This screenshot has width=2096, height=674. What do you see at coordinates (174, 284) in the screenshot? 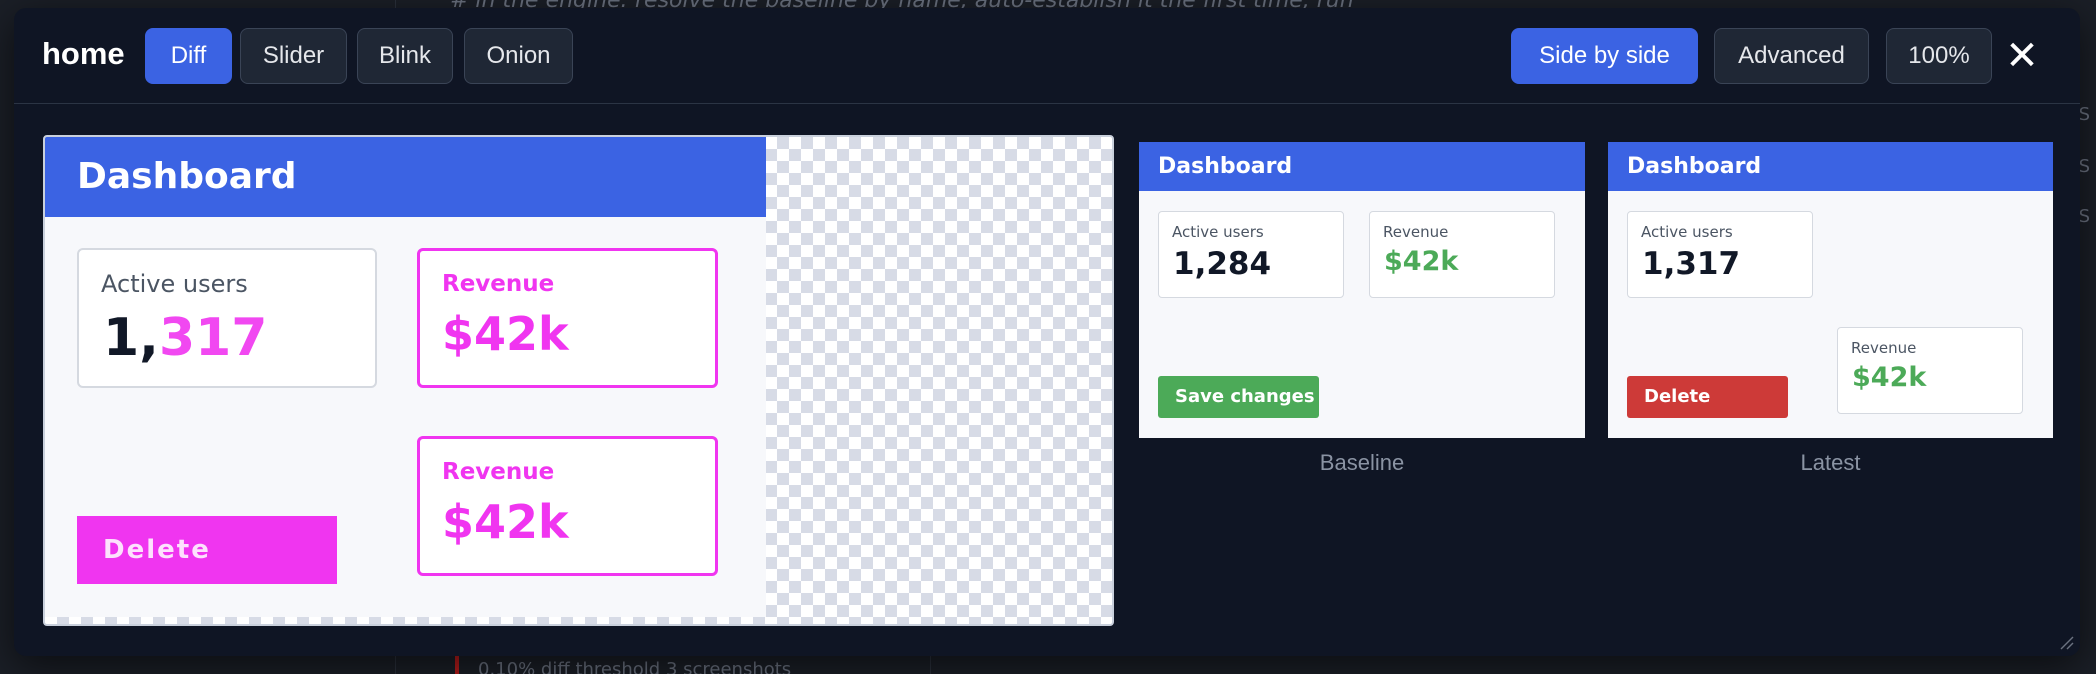
I see `diff-active-users-label: Active users` at bounding box center [174, 284].